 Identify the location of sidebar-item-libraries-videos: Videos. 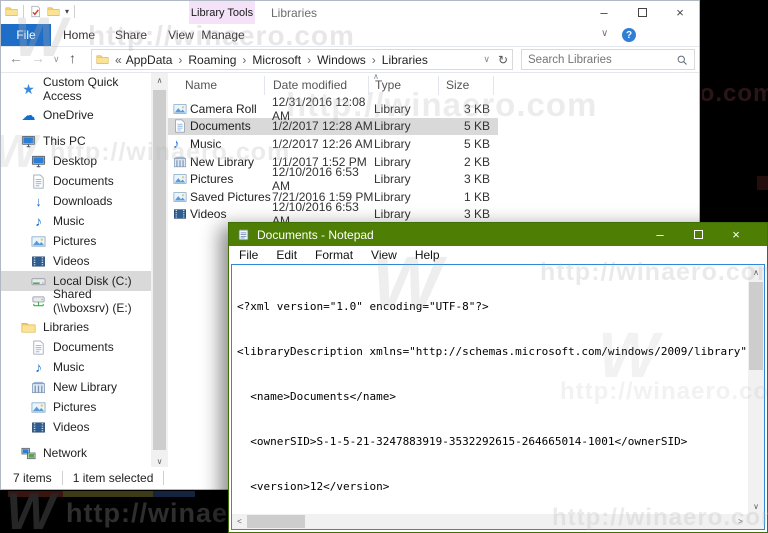
(76, 427).